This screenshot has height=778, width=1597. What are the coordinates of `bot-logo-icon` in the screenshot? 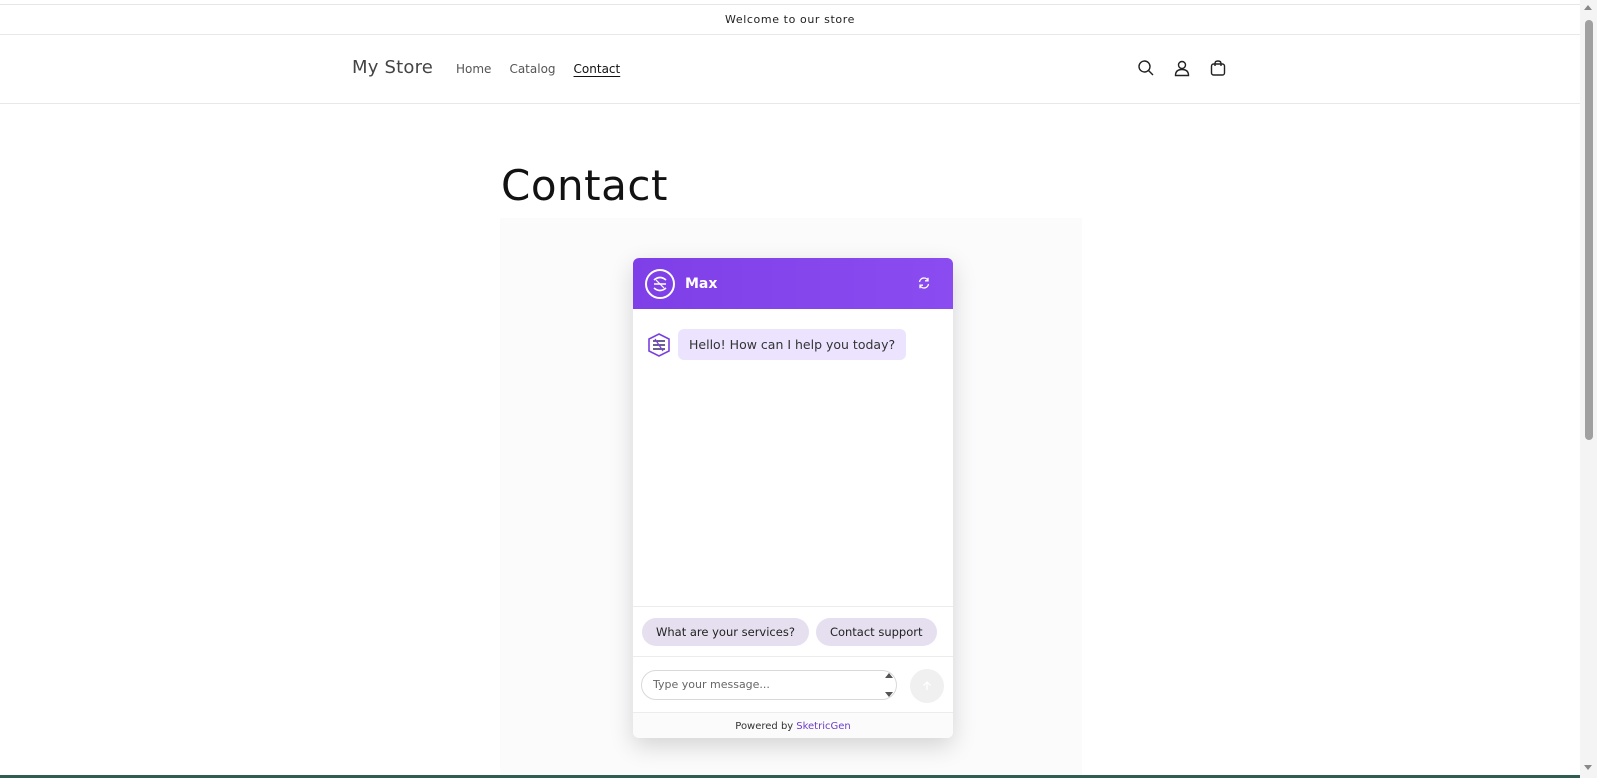 It's located at (660, 283).